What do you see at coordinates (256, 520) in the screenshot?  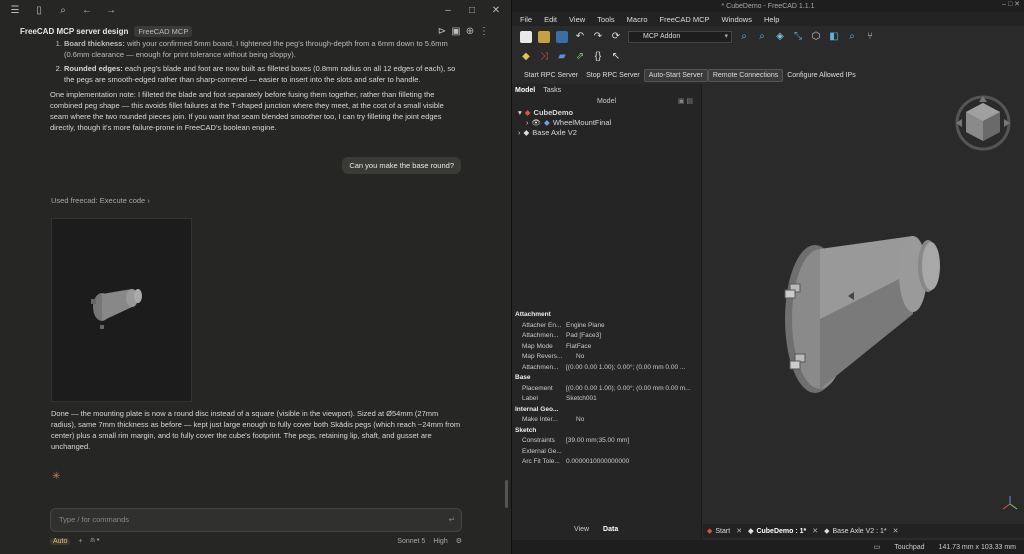 I see `prompt-input: Type / for commands ↵` at bounding box center [256, 520].